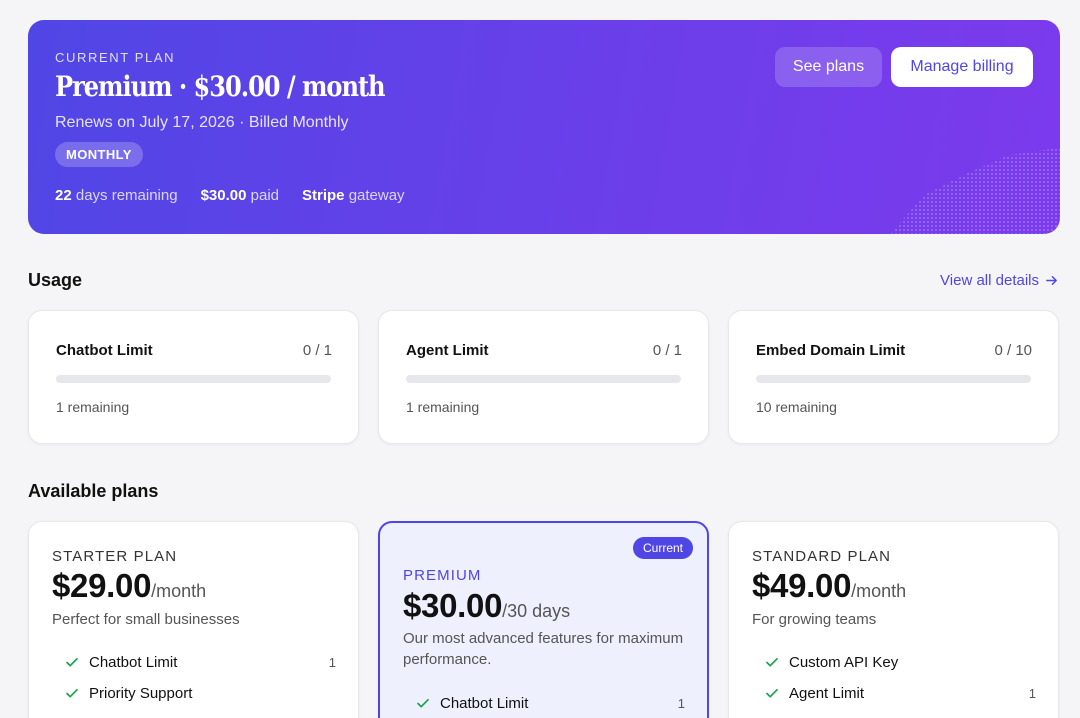  I want to click on view-all-details-label: View all details, so click(989, 280).